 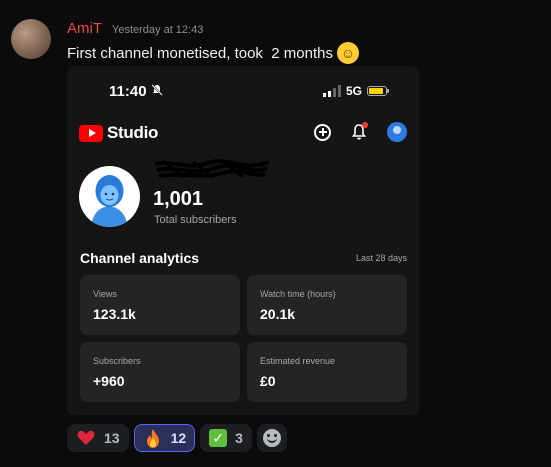 I want to click on red-heart-icon, so click(x=86, y=438).